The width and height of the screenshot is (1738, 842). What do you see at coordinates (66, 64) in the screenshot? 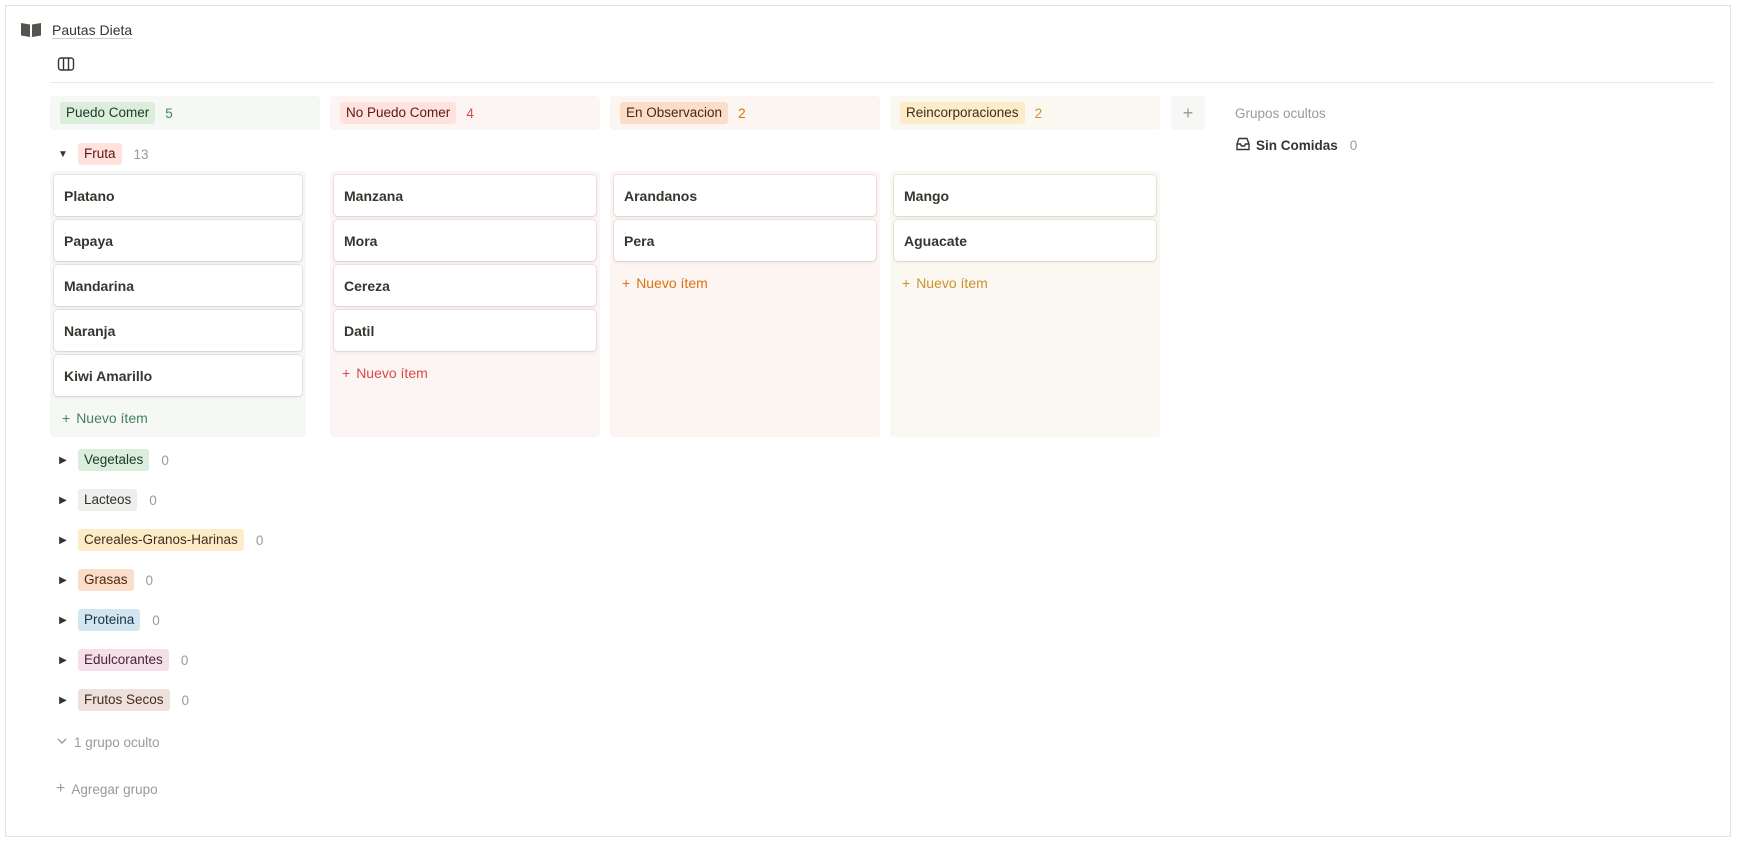
I see `board-view-icon` at bounding box center [66, 64].